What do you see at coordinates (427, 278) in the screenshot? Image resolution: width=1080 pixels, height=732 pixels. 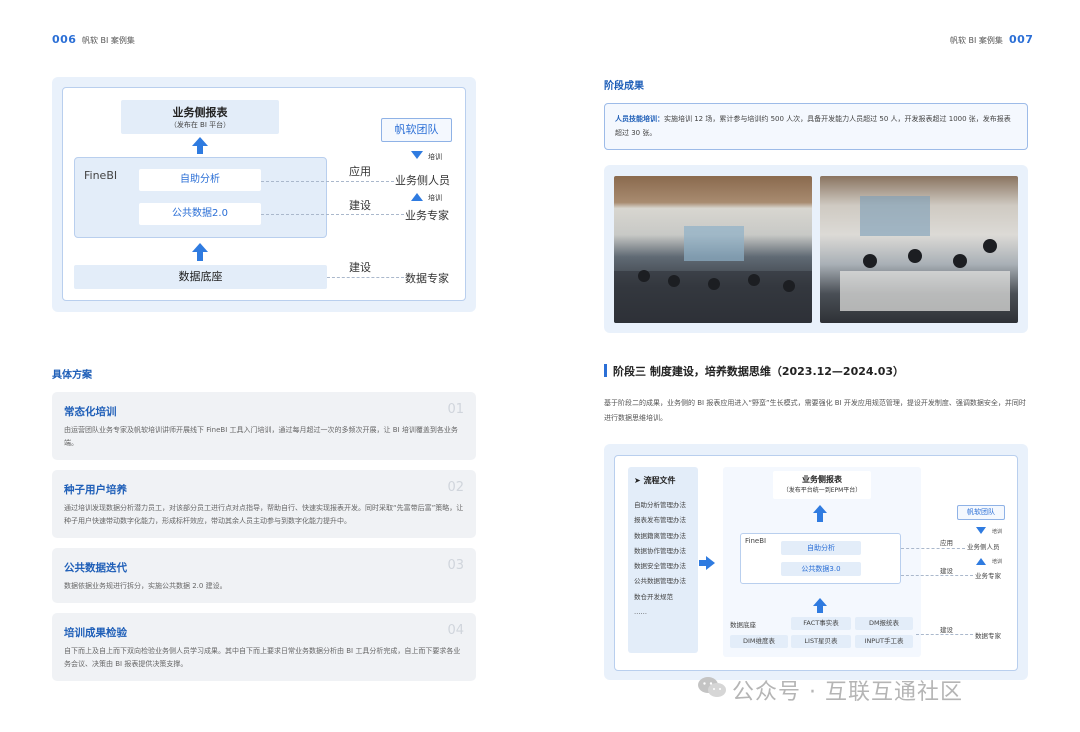 I see `d1-data-expert: 数据专家` at bounding box center [427, 278].